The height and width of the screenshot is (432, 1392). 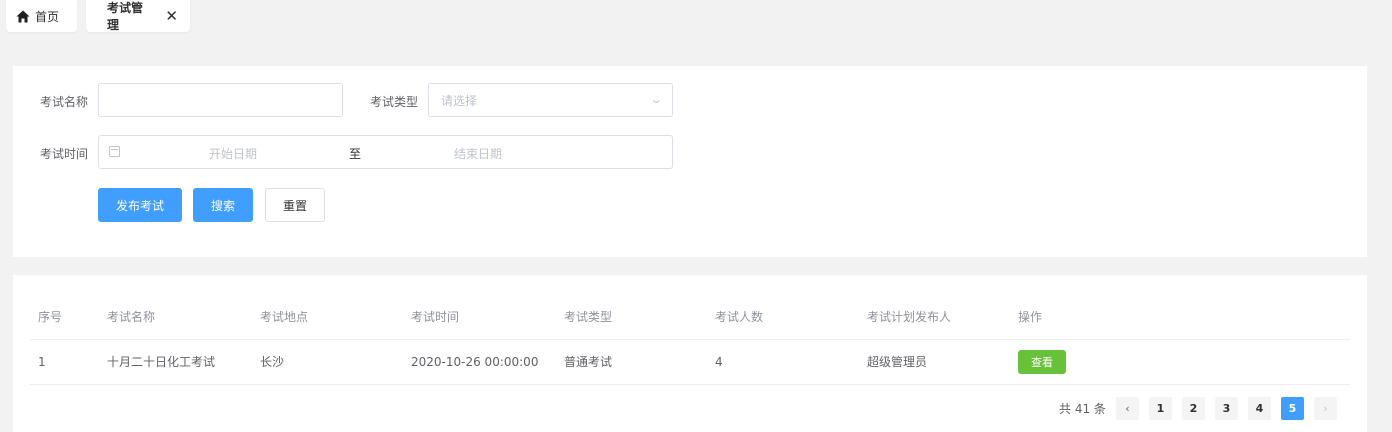 I want to click on pagination-next-button: ›, so click(x=1325, y=408).